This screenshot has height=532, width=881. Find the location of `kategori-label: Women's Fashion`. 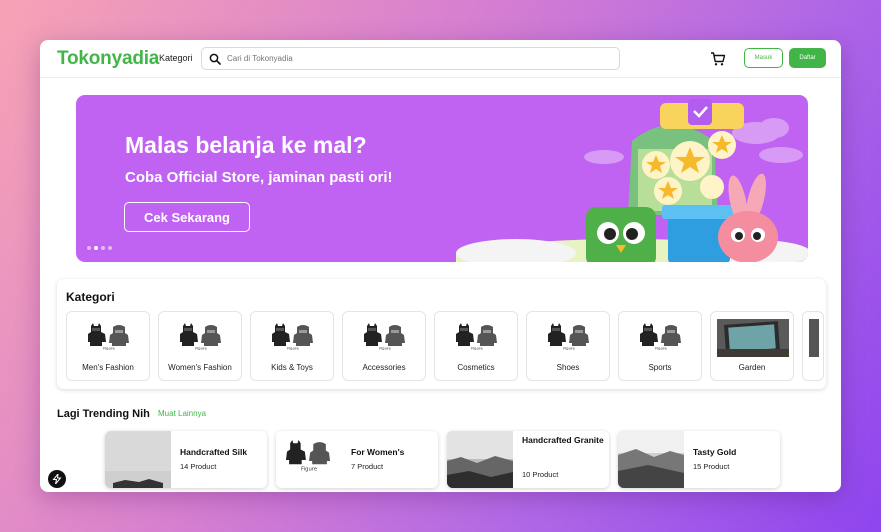

kategori-label: Women's Fashion is located at coordinates (200, 367).